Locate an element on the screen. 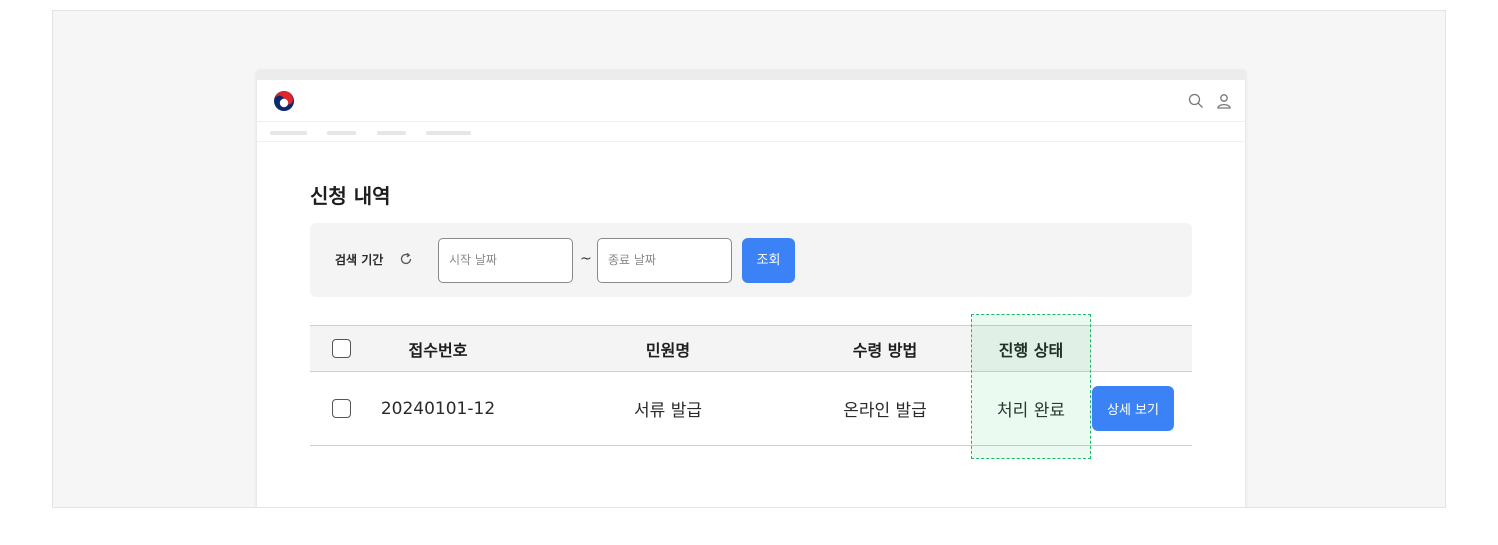 The height and width of the screenshot is (545, 1498). view-details-button: 상세 보기 is located at coordinates (1133, 408).